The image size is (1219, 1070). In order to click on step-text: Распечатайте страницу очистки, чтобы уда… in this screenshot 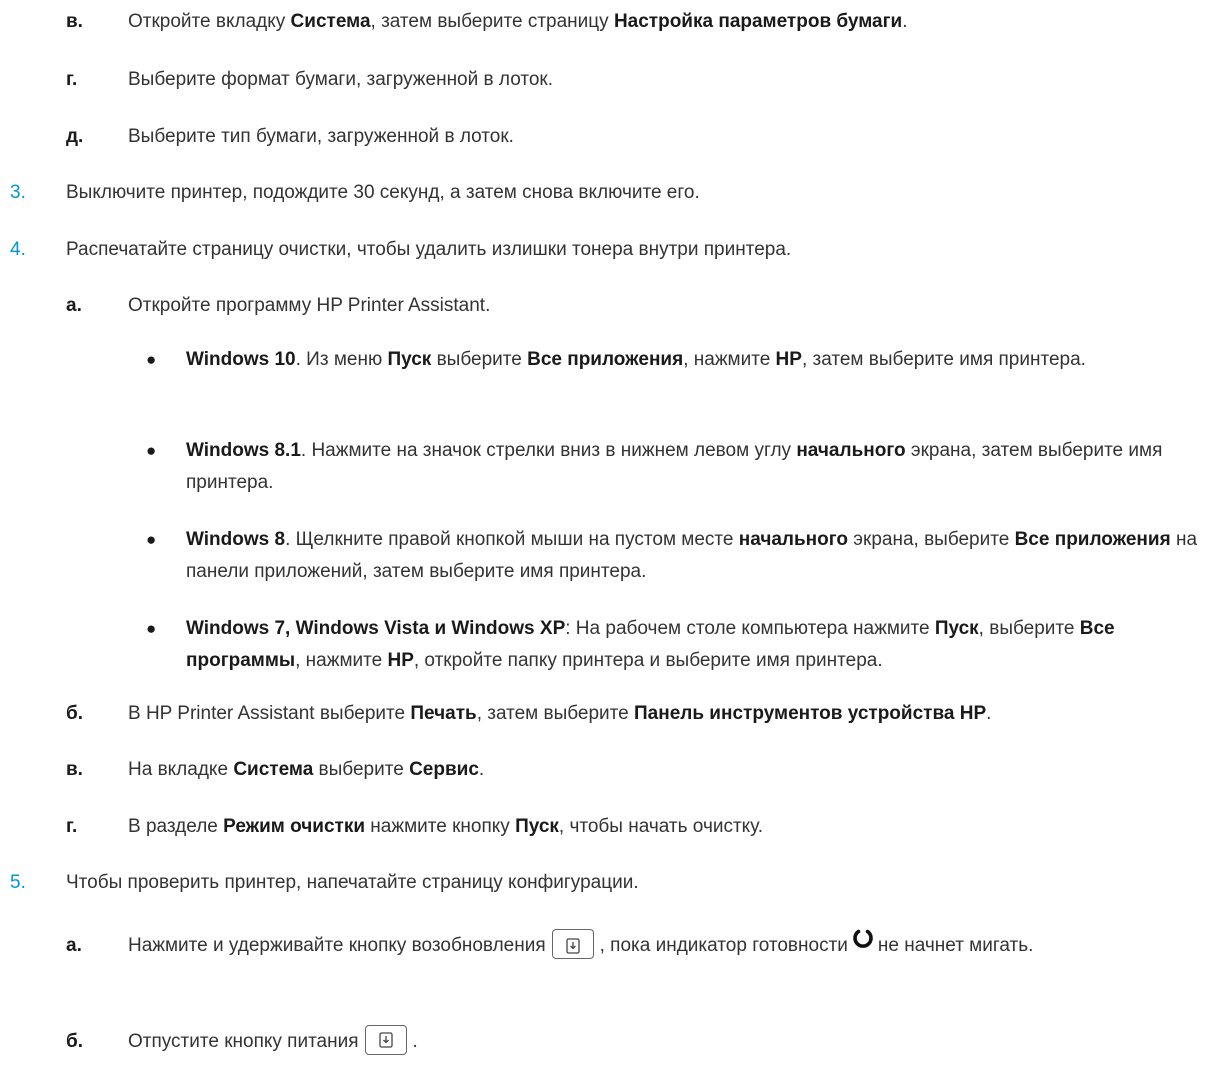, I will do `click(429, 249)`.